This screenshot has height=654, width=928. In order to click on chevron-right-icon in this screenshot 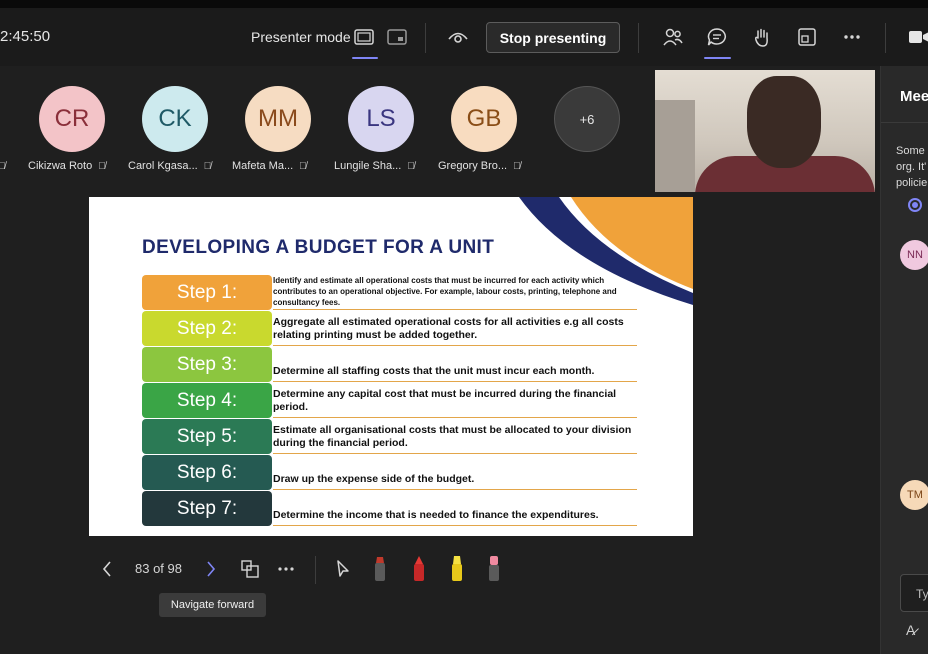, I will do `click(211, 569)`.